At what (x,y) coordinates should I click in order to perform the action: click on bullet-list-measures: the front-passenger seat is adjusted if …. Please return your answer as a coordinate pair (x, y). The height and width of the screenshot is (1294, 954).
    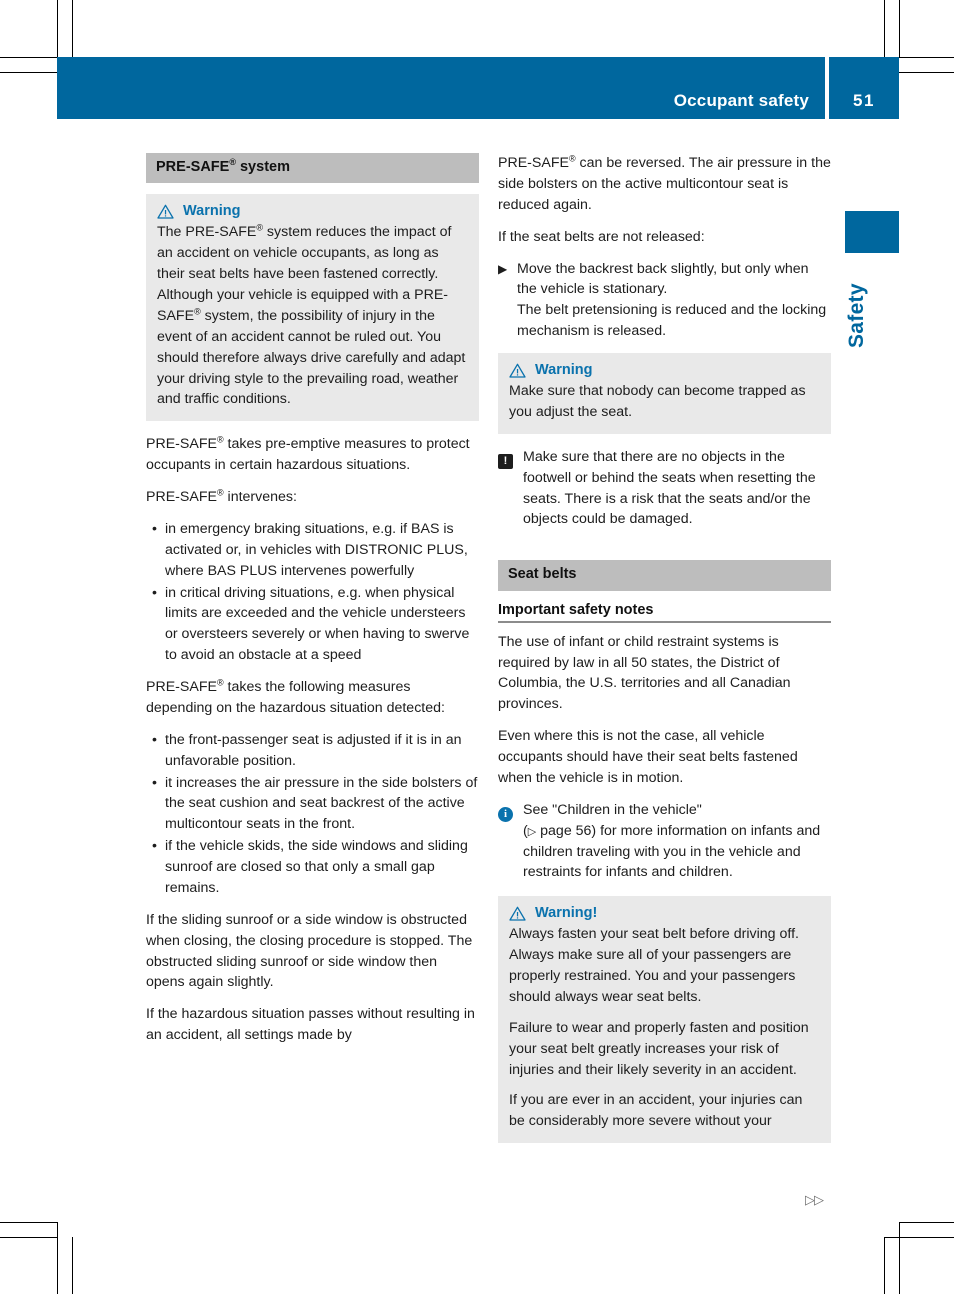
    Looking at the image, I should click on (312, 814).